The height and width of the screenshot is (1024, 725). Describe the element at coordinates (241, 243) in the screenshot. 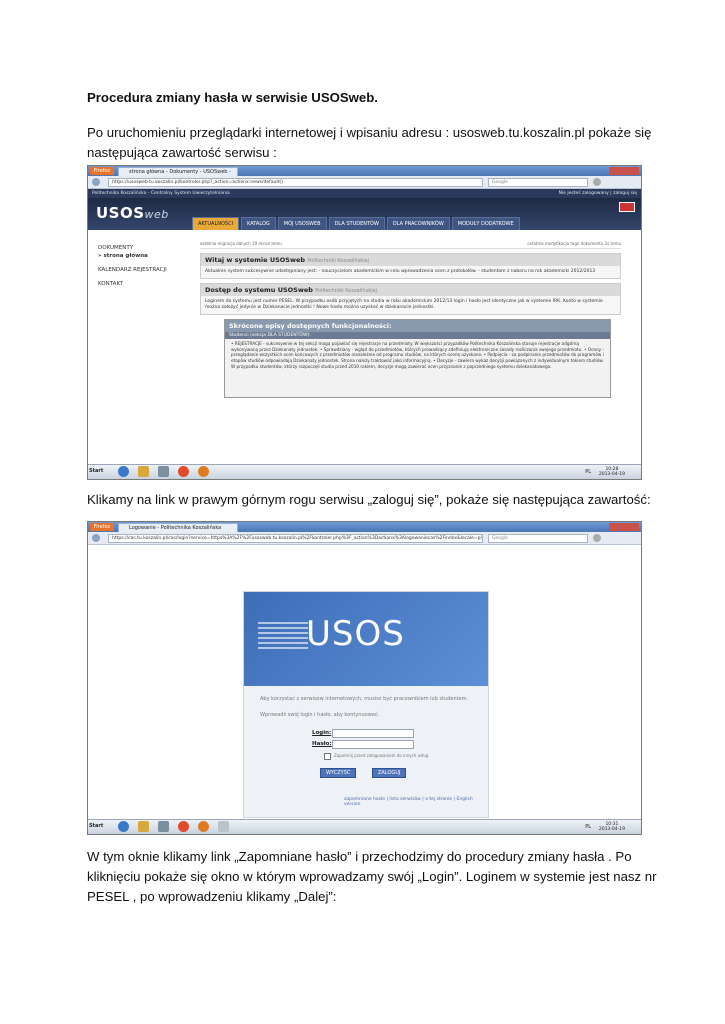

I see `migration-info: ostatnia migracja danych 19 minut temu` at that location.